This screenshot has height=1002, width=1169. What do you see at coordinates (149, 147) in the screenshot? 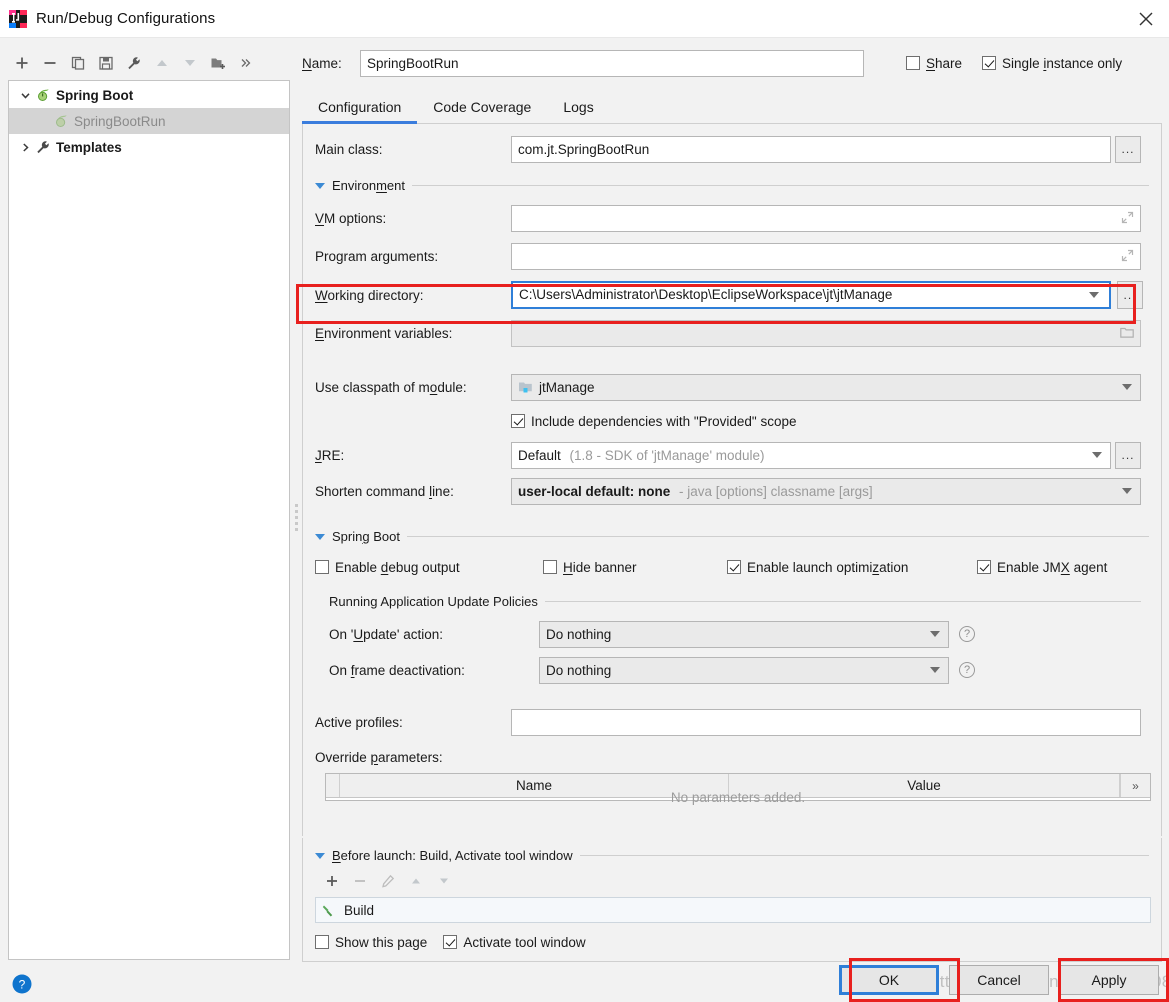
I see `tree-item-templates: Templates` at bounding box center [149, 147].